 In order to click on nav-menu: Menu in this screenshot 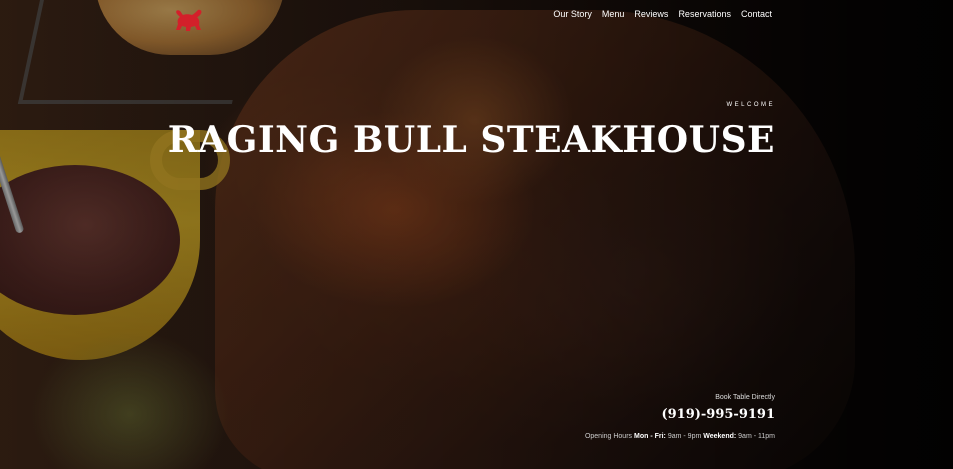, I will do `click(613, 14)`.